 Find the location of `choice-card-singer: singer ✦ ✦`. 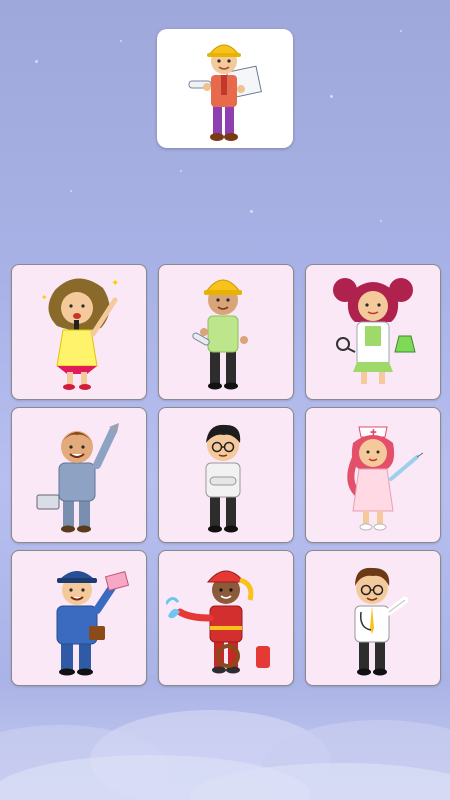

choice-card-singer: singer ✦ ✦ is located at coordinates (79, 332).